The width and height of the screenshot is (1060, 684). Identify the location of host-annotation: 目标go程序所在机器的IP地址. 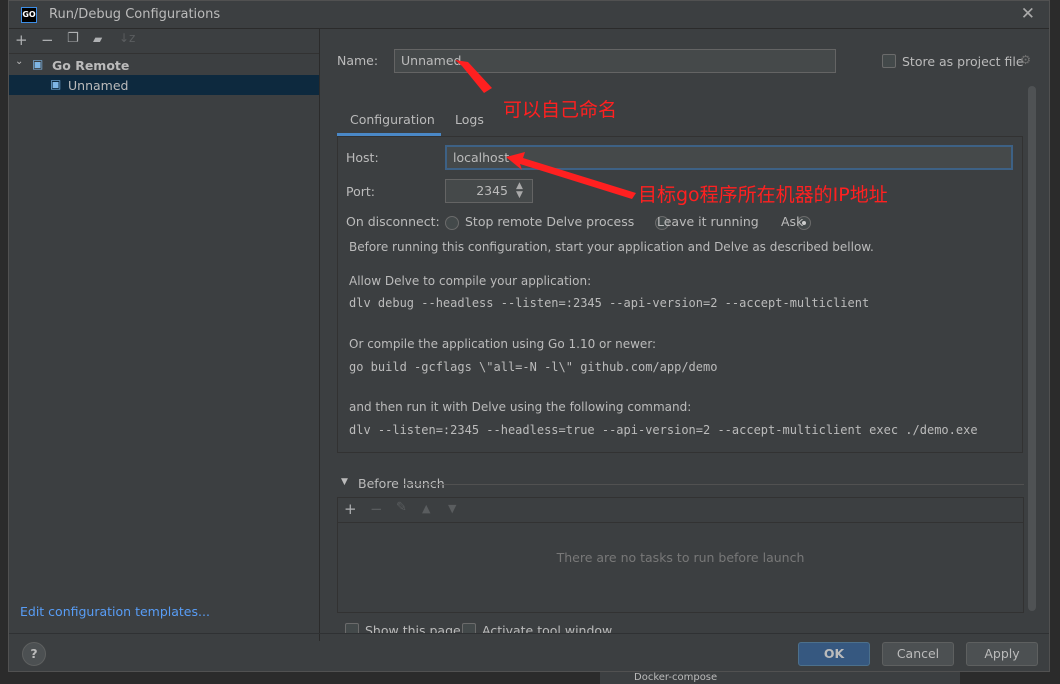
(763, 195).